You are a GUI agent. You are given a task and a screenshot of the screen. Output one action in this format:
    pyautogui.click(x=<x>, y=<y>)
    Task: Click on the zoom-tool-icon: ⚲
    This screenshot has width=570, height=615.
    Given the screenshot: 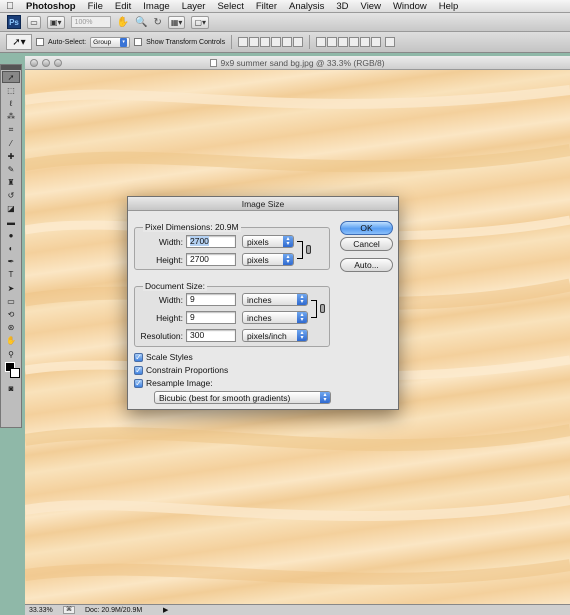 What is the action you would take?
    pyautogui.click(x=11, y=354)
    